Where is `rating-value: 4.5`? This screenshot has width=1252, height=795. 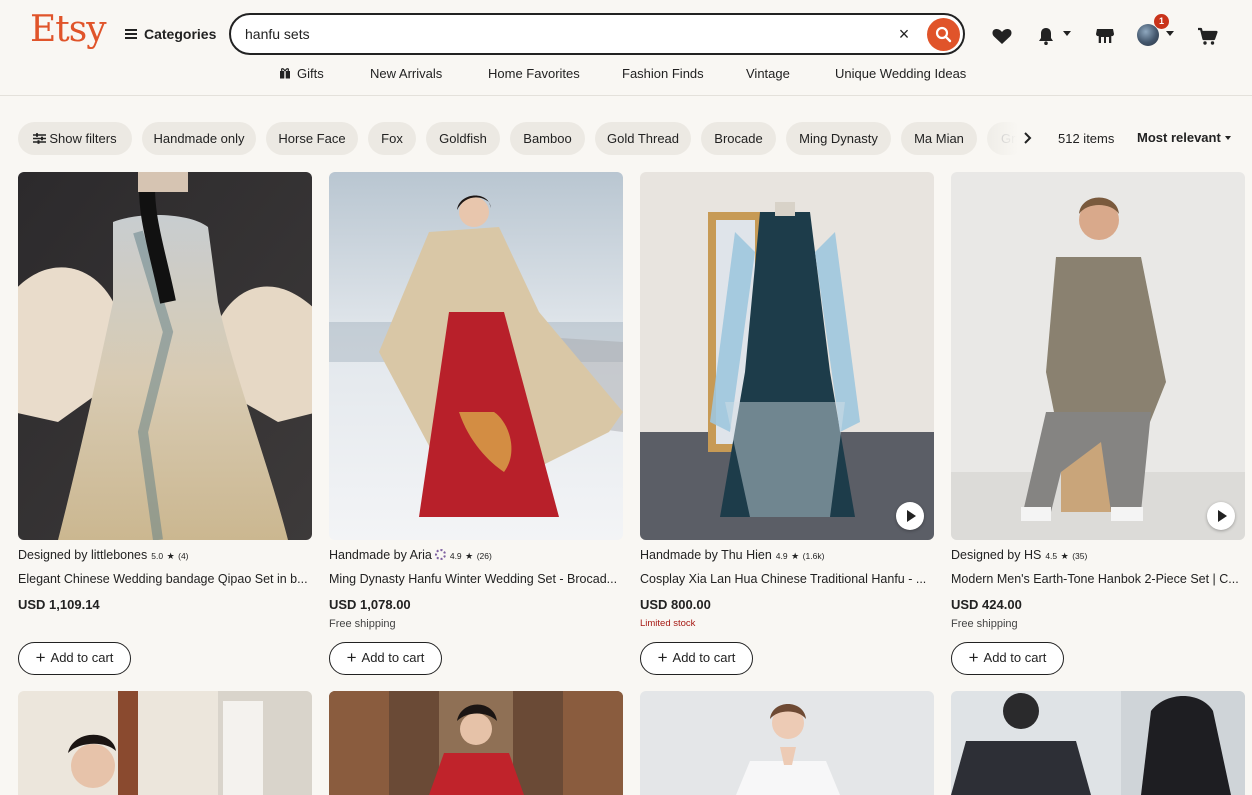
rating-value: 4.5 is located at coordinates (1051, 556).